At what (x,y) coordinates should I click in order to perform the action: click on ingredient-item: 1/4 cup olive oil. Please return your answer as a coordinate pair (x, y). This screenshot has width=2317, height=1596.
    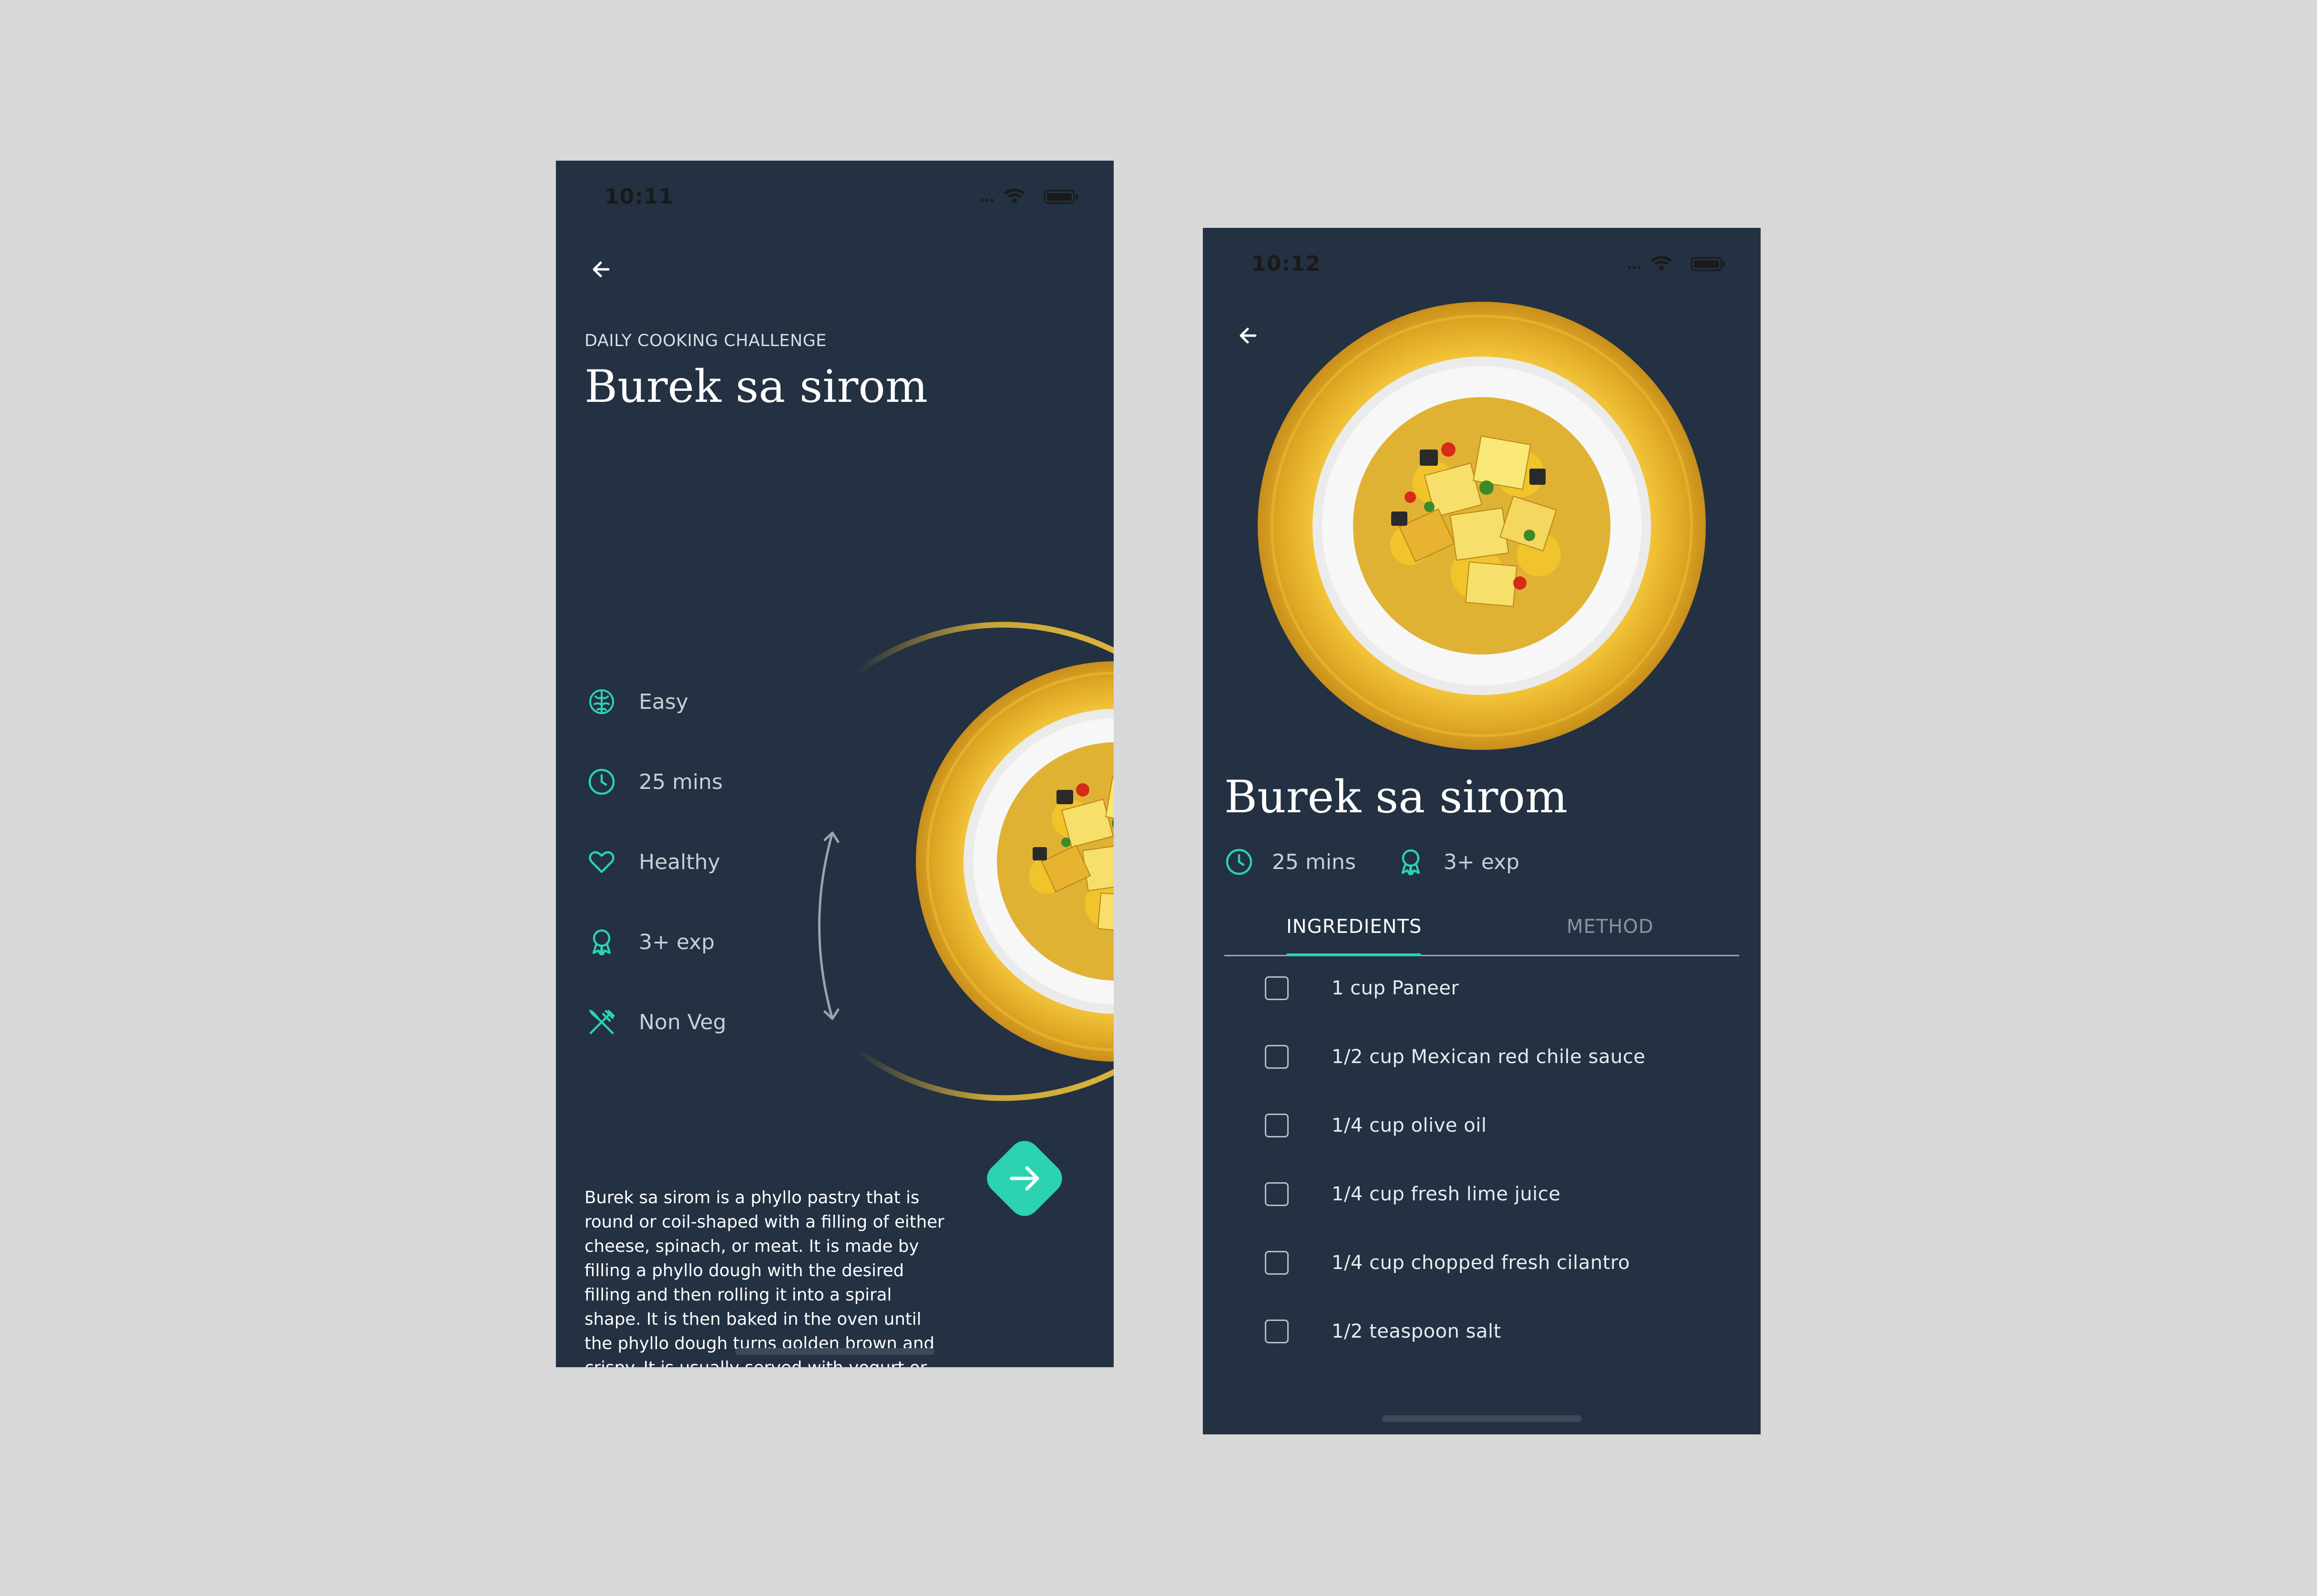
    Looking at the image, I should click on (1376, 1125).